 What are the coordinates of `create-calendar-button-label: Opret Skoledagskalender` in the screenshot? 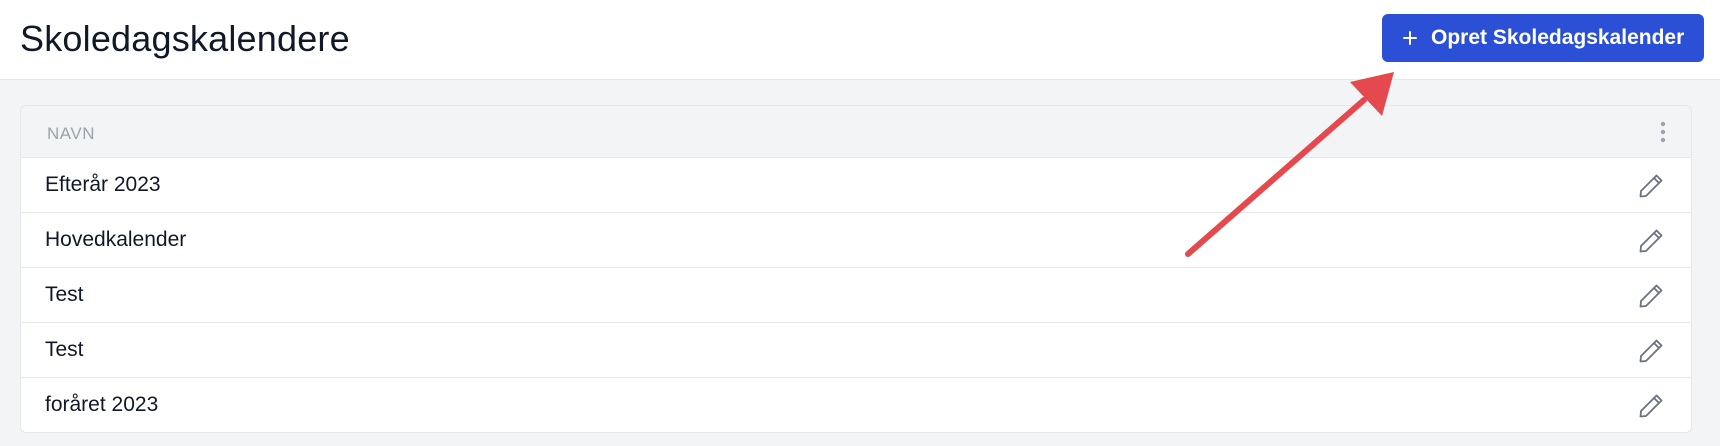 It's located at (1558, 37).